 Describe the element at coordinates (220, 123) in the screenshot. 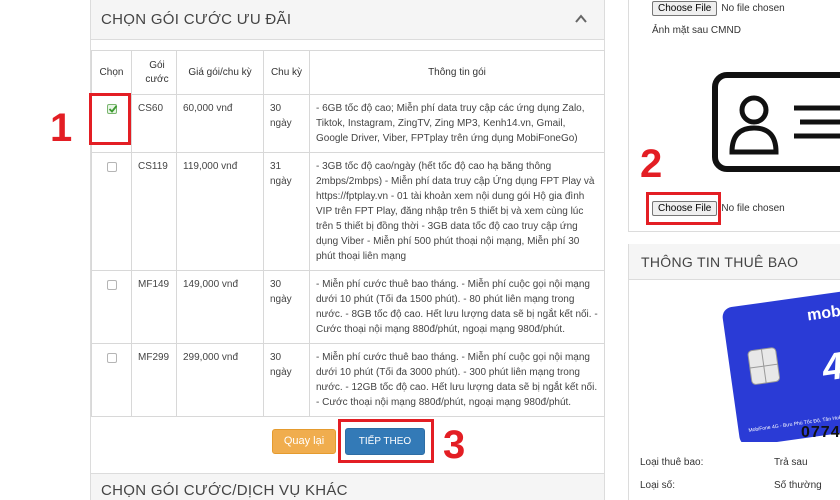

I see `plan-price: 60,000 vnđ` at that location.